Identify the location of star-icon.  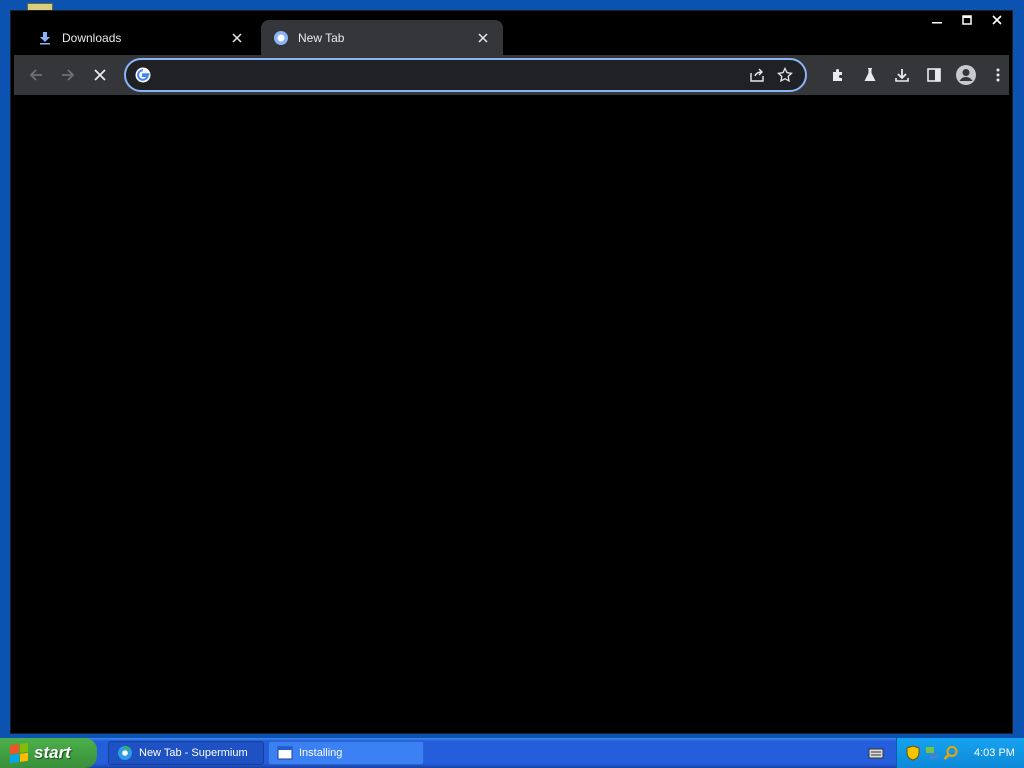
(785, 75).